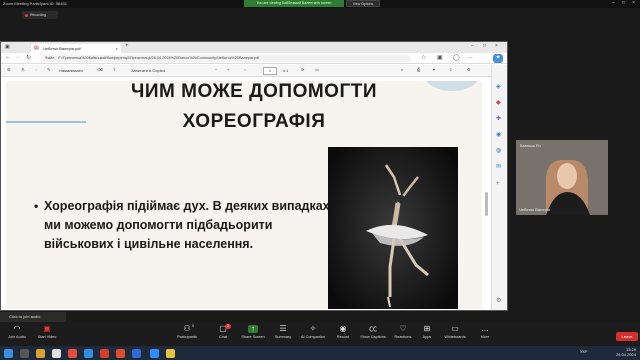 This screenshot has width=640, height=360. What do you see at coordinates (302, 69) in the screenshot?
I see `rotate-icon: ⟳` at bounding box center [302, 69].